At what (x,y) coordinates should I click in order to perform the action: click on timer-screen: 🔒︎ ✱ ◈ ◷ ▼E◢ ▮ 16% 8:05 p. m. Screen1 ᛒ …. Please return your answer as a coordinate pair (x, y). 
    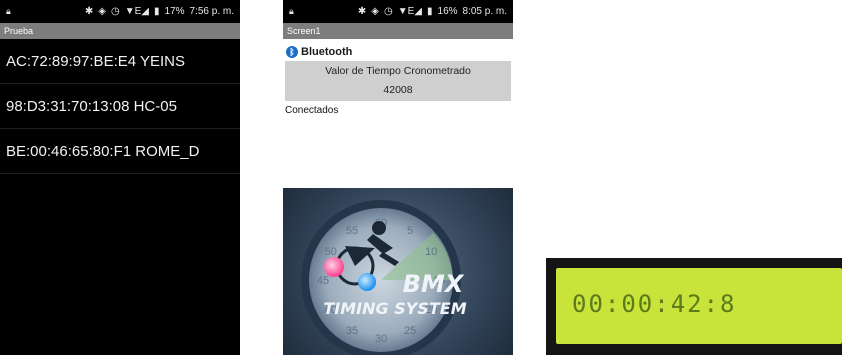
    Looking at the image, I should click on (398, 92).